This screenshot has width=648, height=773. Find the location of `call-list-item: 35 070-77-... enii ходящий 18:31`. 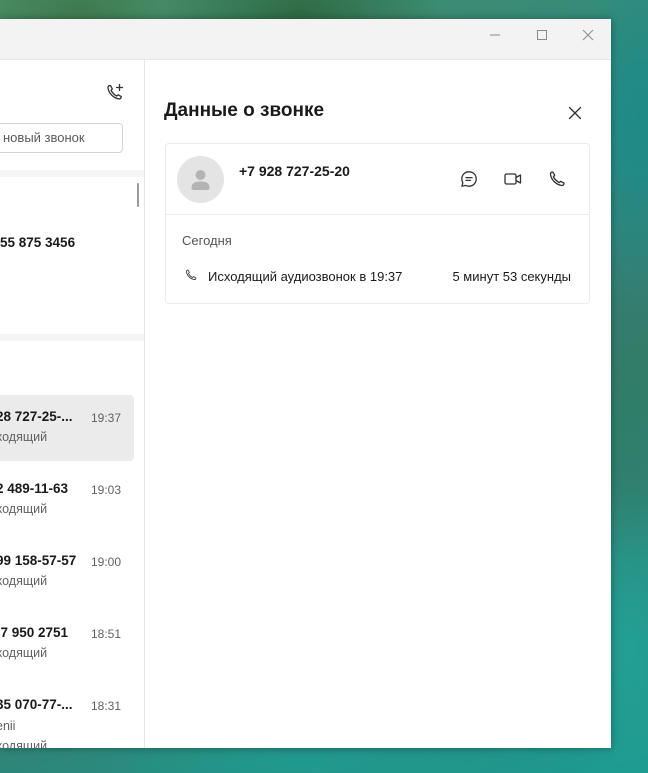

call-list-item: 35 070-77-... enii ходящий 18:31 is located at coordinates (67, 715).